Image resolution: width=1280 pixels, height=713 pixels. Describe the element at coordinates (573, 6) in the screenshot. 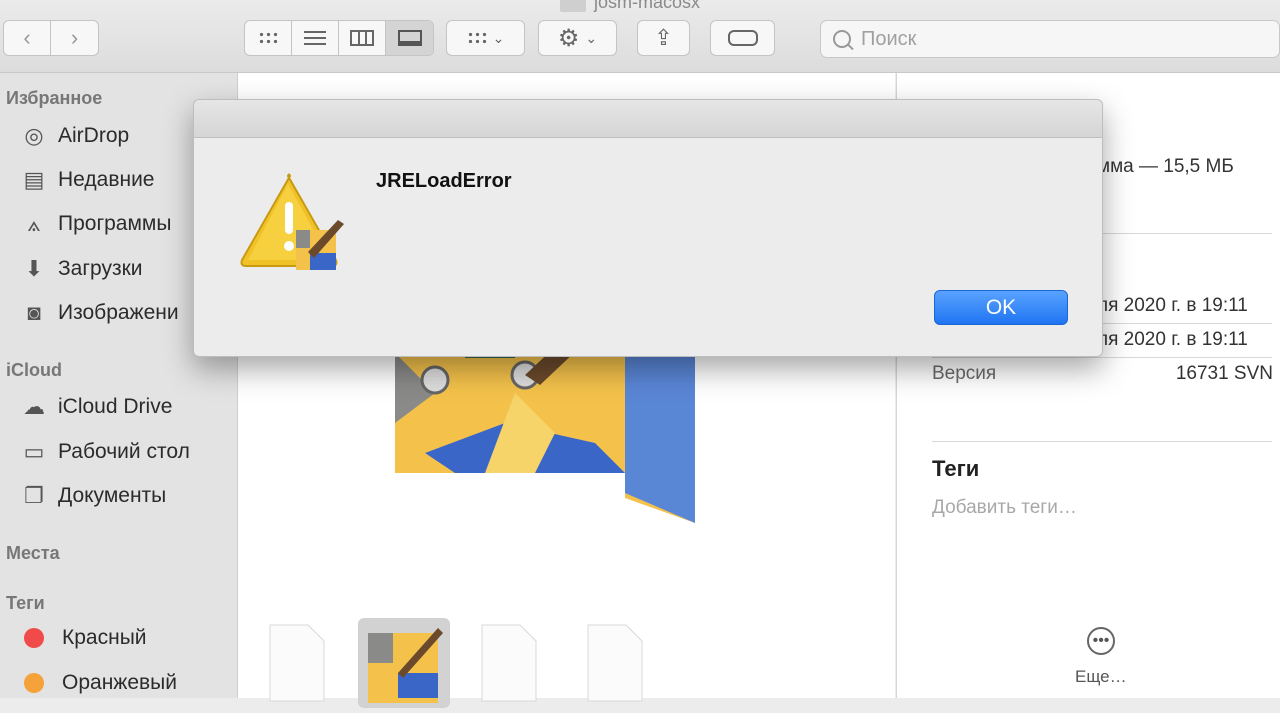

I see `folder-icon` at that location.